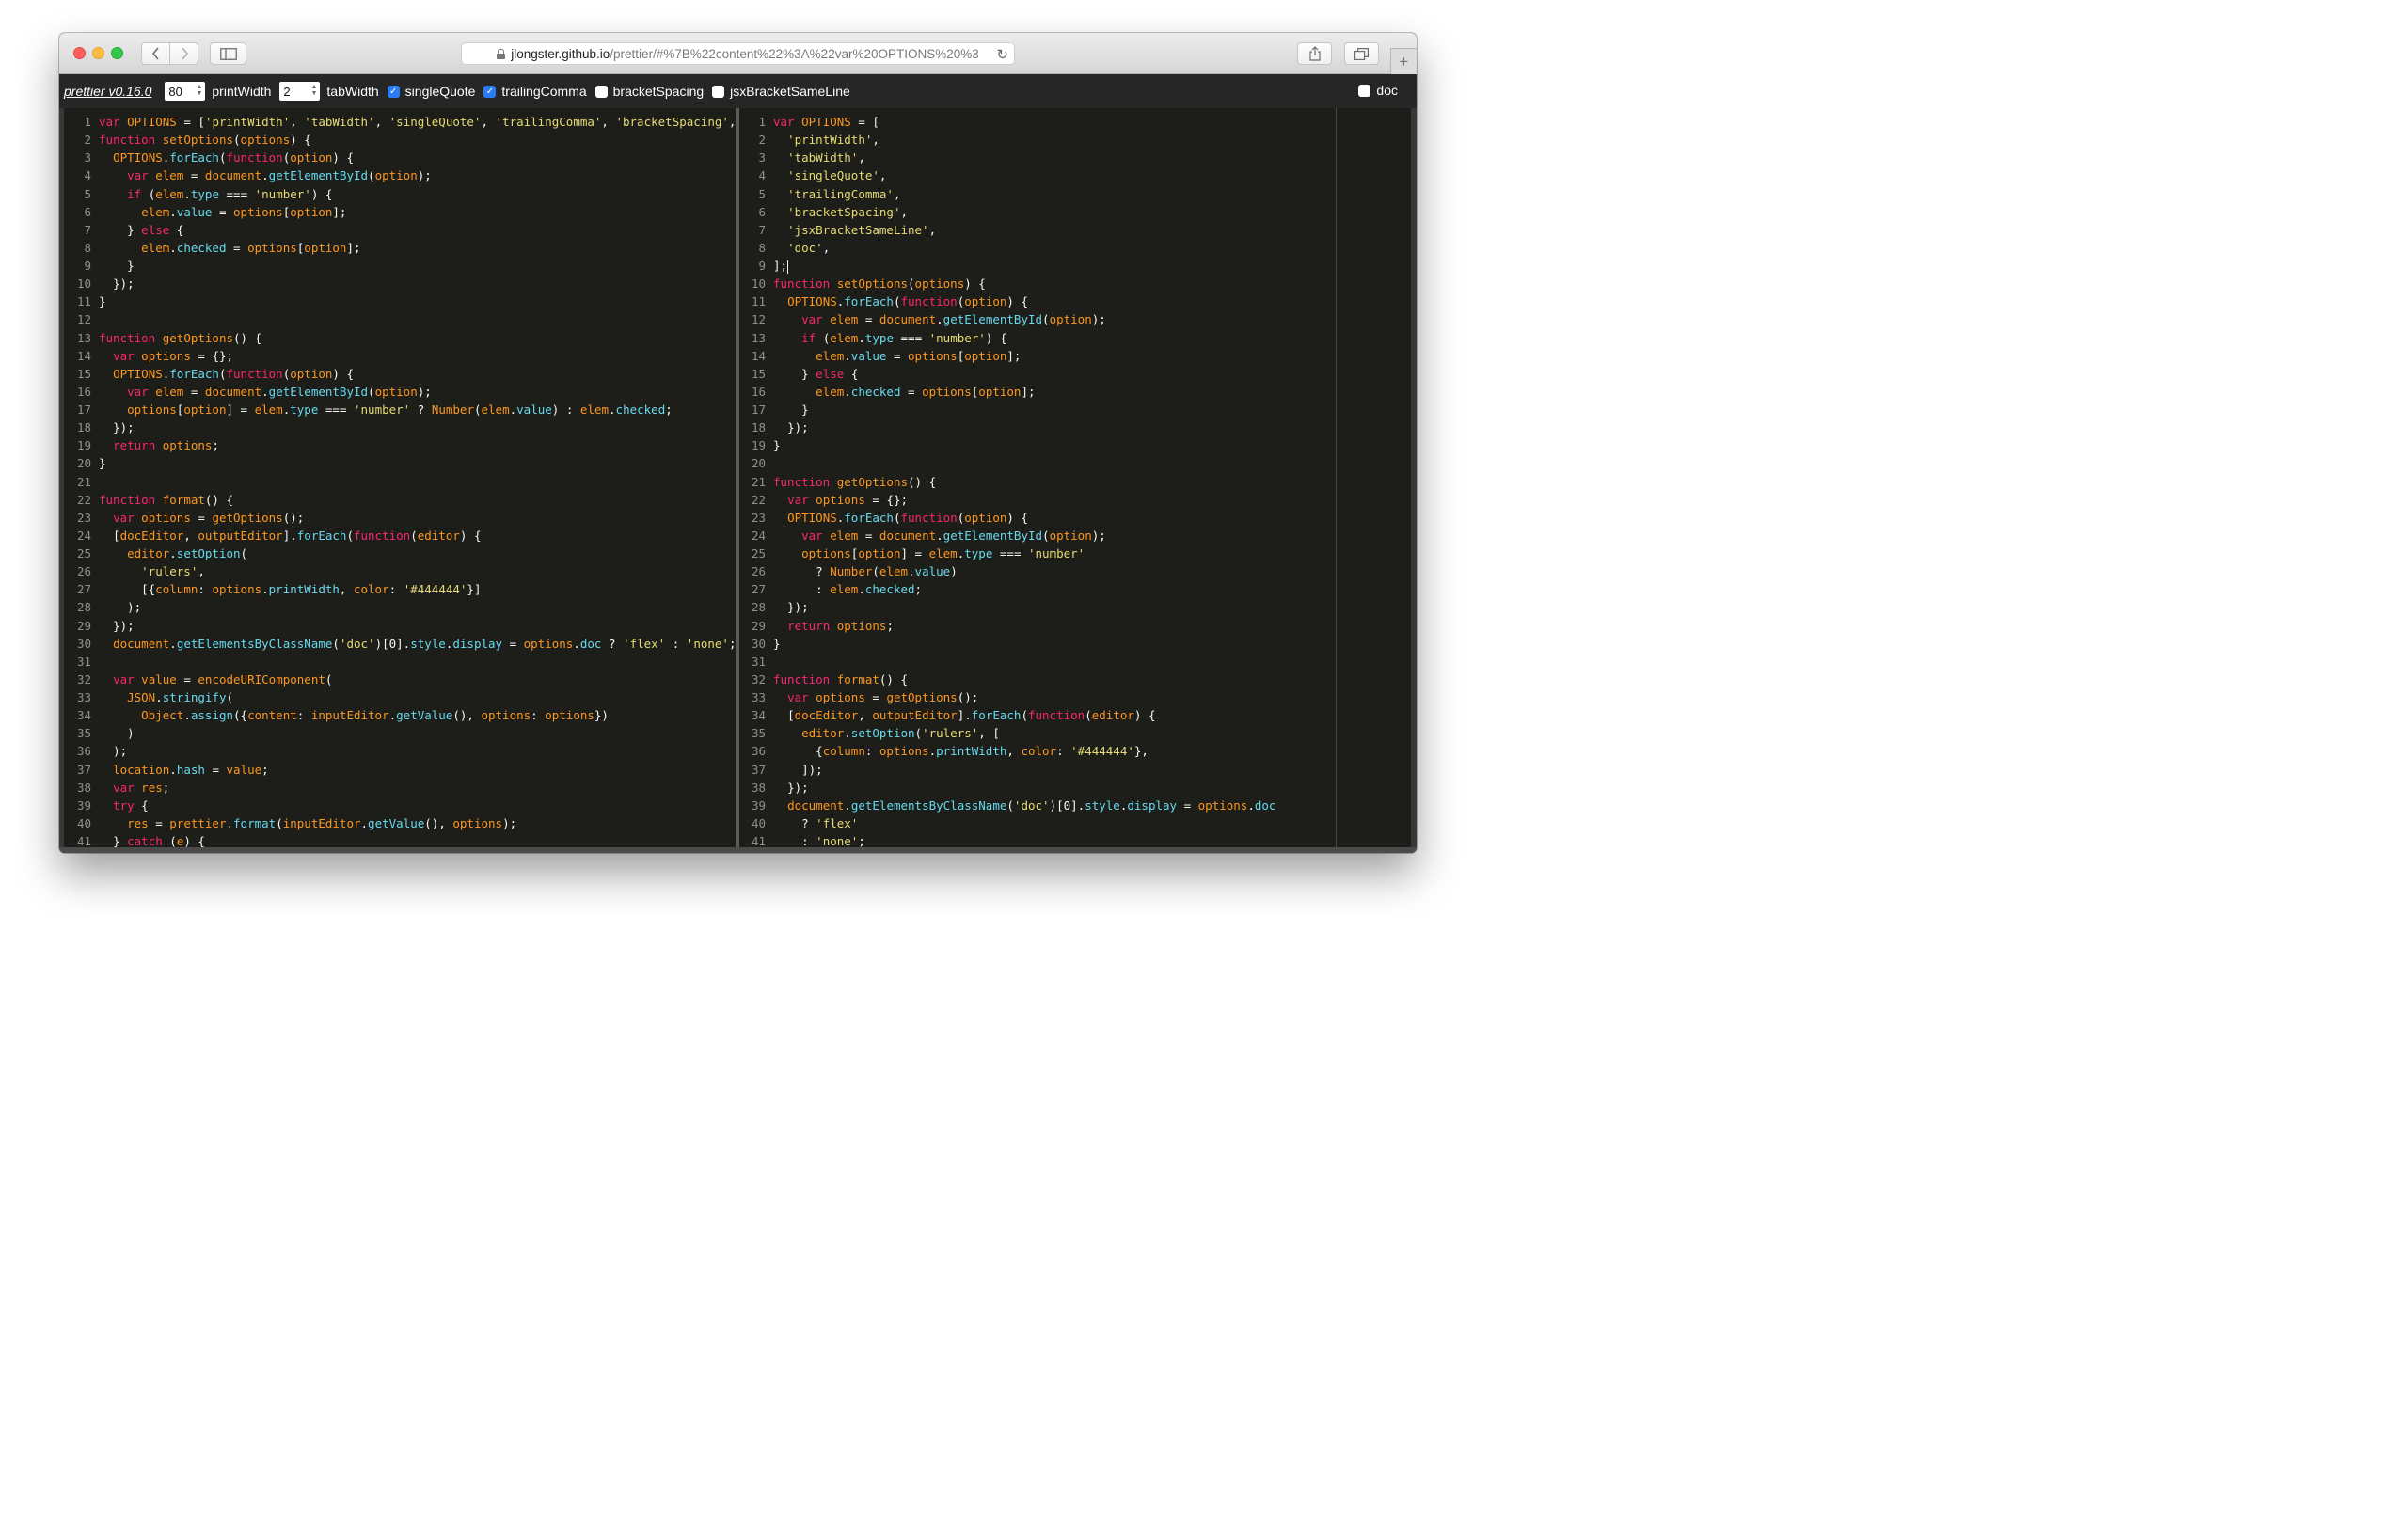 The height and width of the screenshot is (1531, 2408). I want to click on code-line: 15 } else {, so click(1075, 374).